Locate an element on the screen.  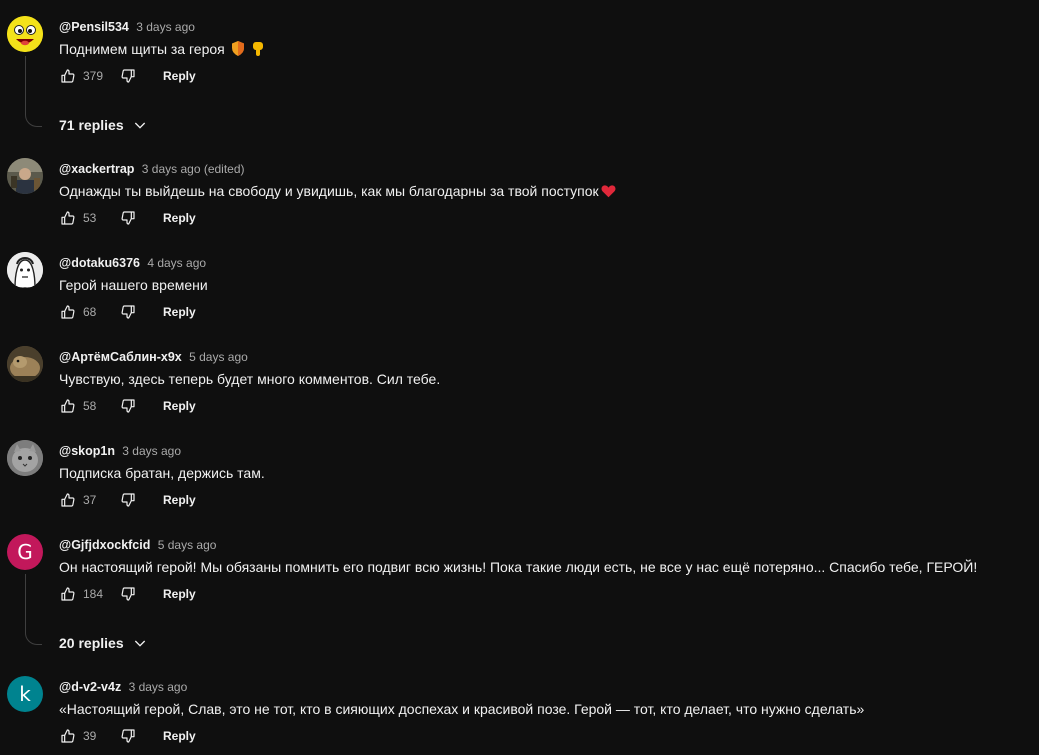
comment-timestamp: 3 days ago (edited) is located at coordinates (193, 169).